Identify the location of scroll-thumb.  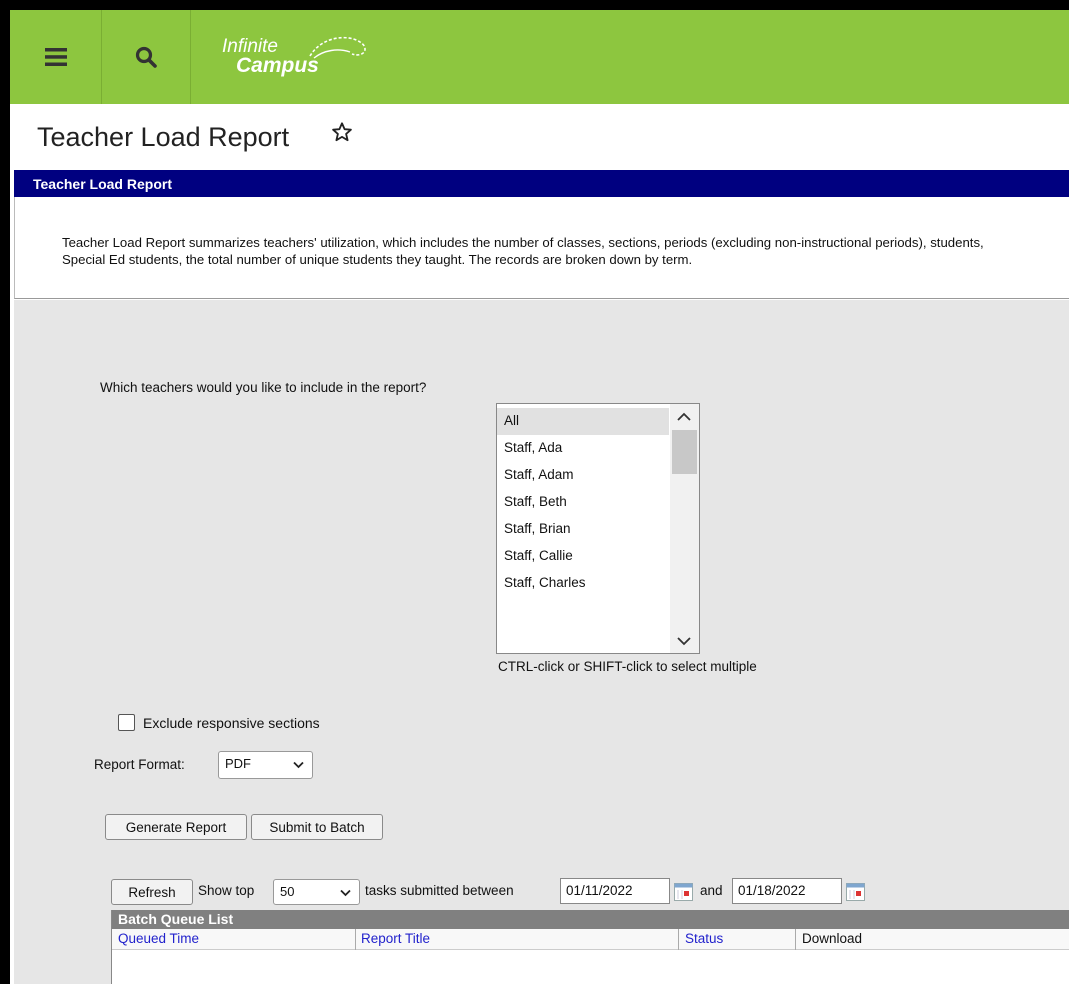
(684, 452).